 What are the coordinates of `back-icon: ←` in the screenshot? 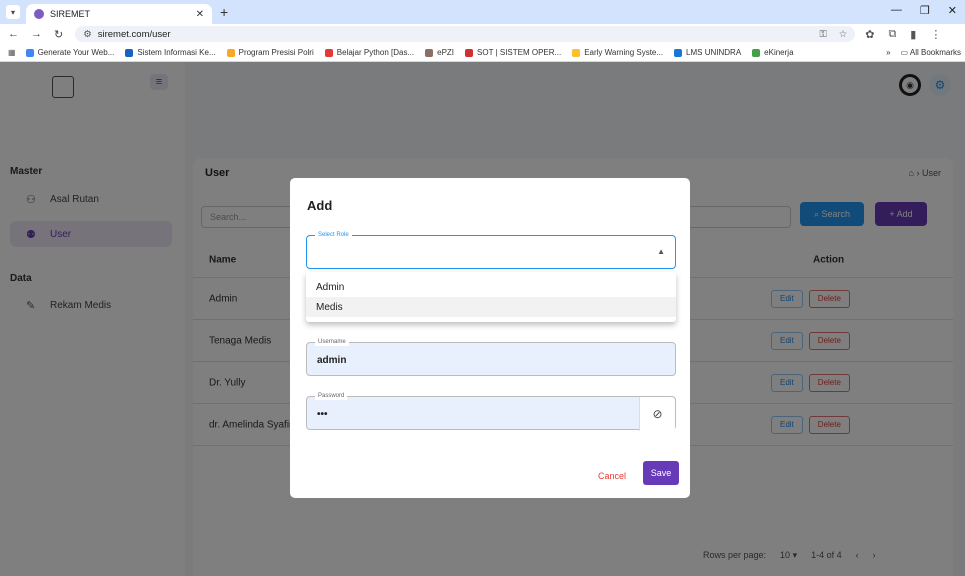 It's located at (13, 34).